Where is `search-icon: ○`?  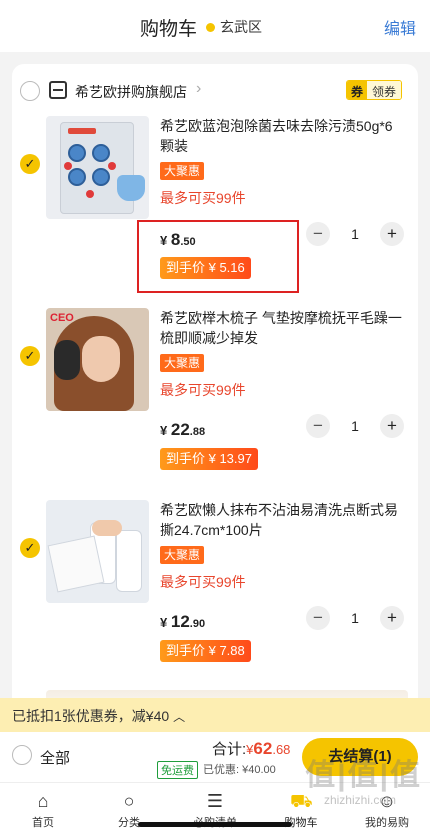
search-icon: ○ is located at coordinates (129, 801).